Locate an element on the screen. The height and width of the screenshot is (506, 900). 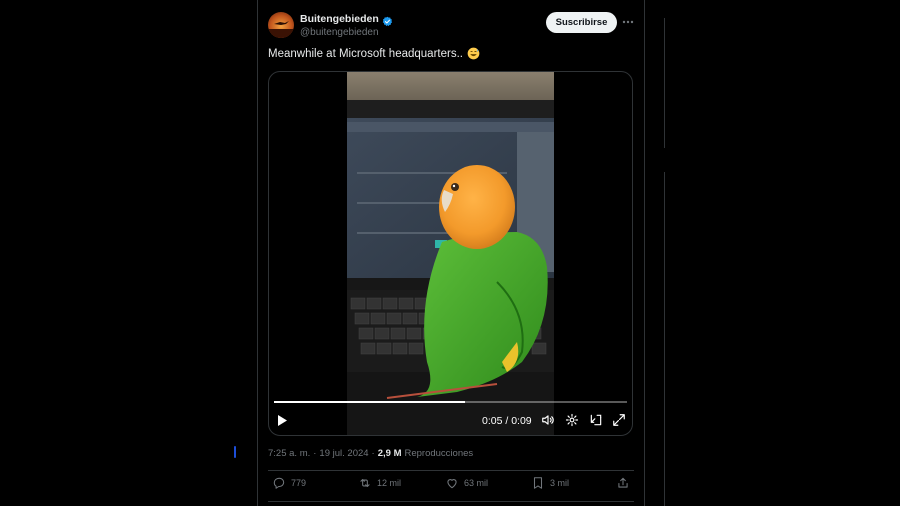
sidebar-divider is located at coordinates (664, 83).